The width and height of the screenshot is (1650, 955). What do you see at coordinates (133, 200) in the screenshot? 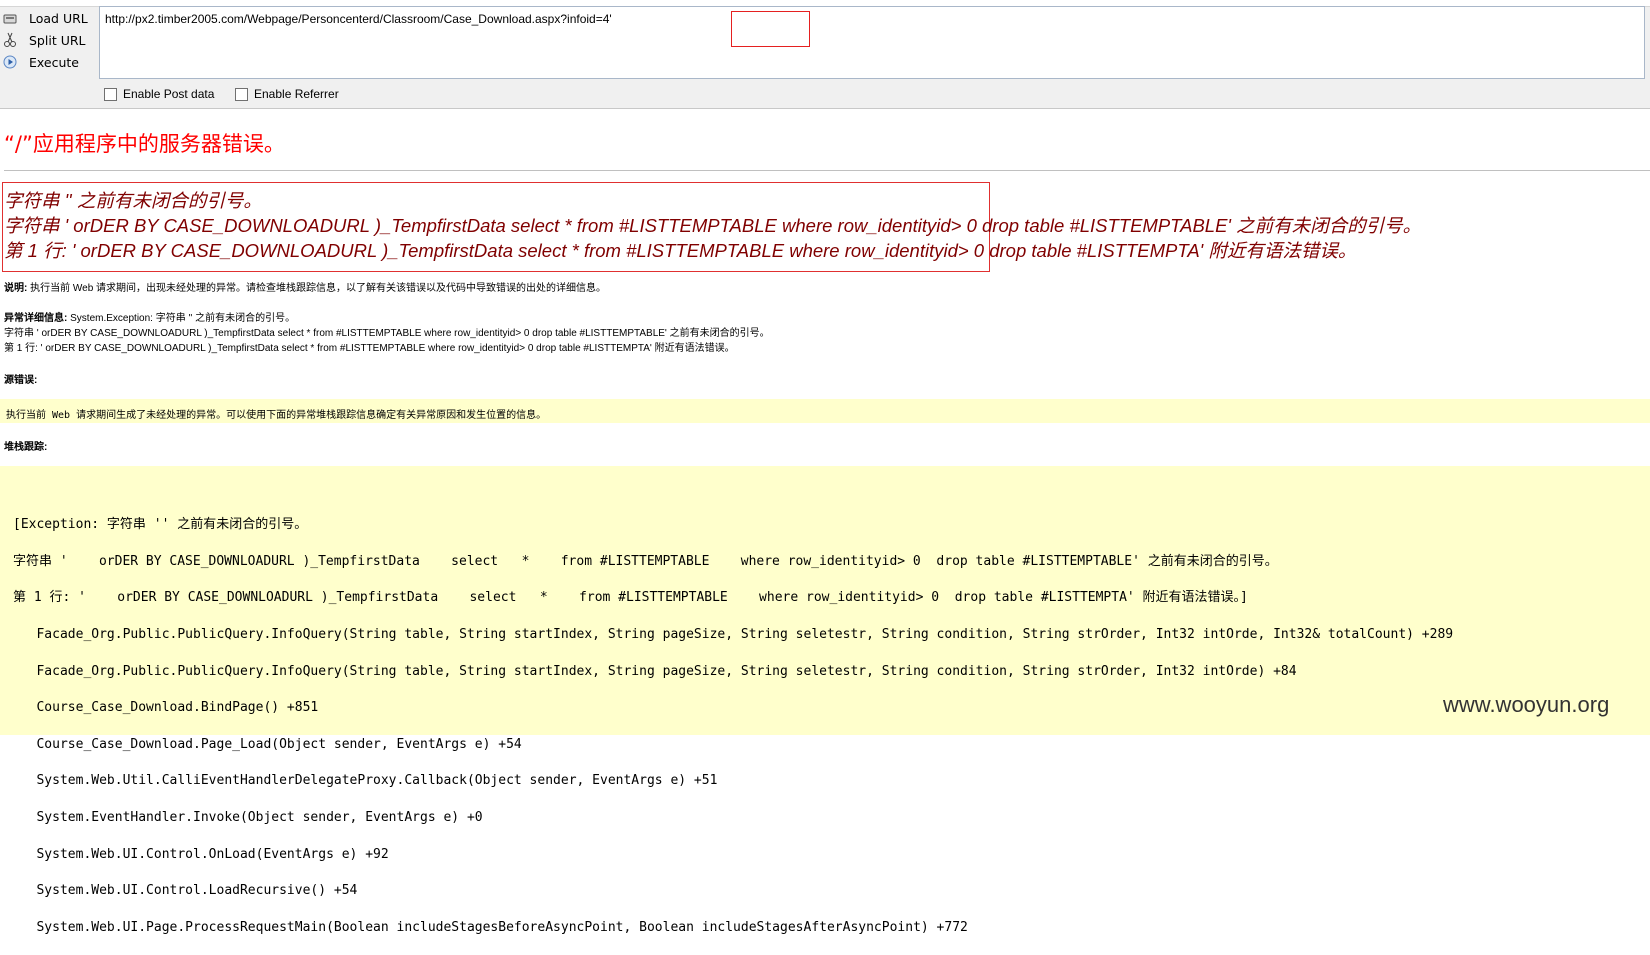
I see `error-message-line-1: 字符串 '' 之前有未闭合的引号。` at bounding box center [133, 200].